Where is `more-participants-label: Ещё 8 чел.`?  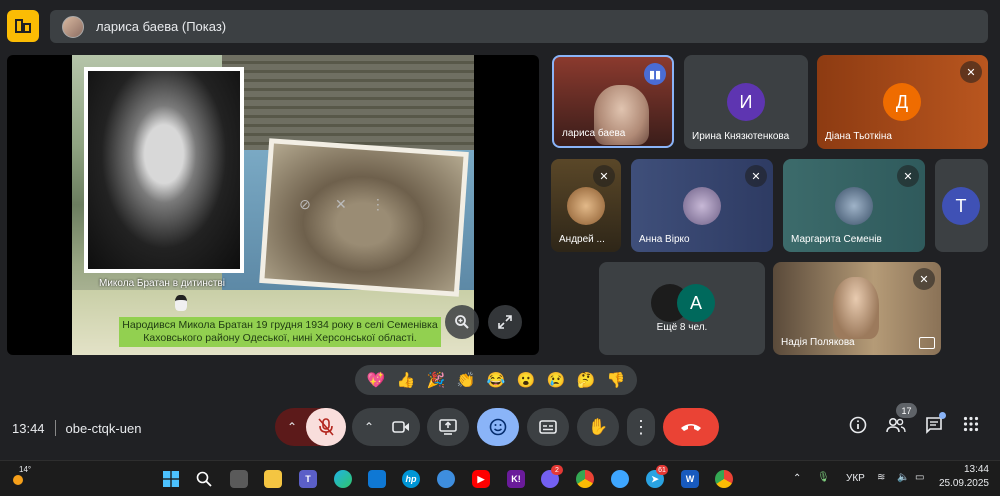 more-participants-label: Ещё 8 чел. is located at coordinates (682, 327).